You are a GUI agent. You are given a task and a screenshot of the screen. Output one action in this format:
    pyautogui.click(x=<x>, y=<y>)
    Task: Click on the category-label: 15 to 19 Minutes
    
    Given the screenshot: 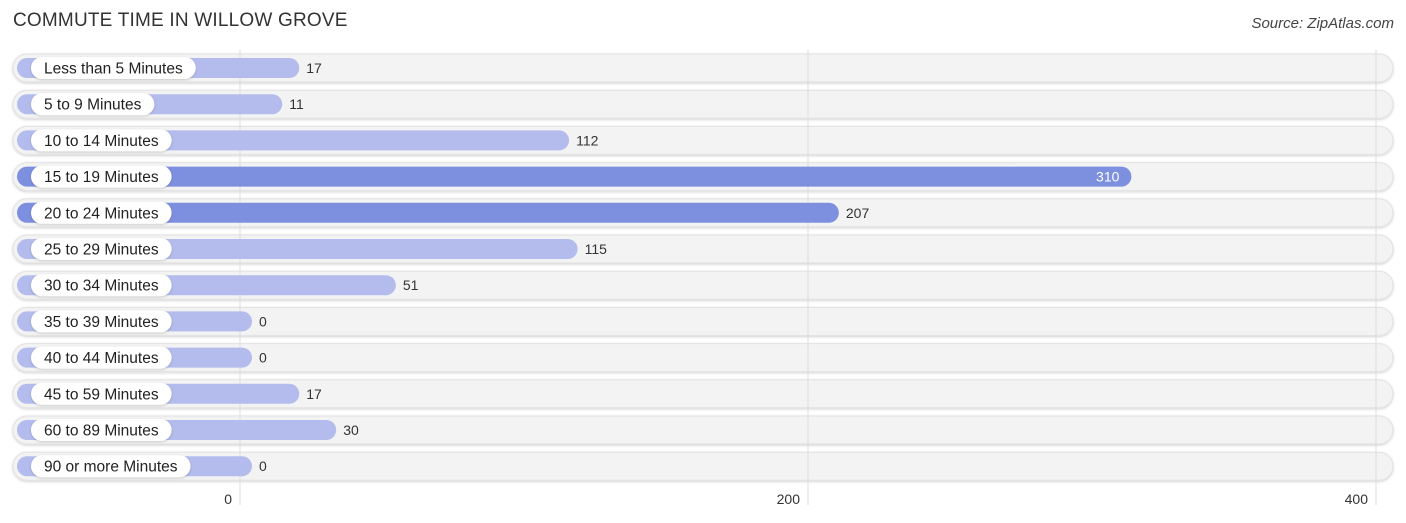 What is the action you would take?
    pyautogui.click(x=101, y=177)
    